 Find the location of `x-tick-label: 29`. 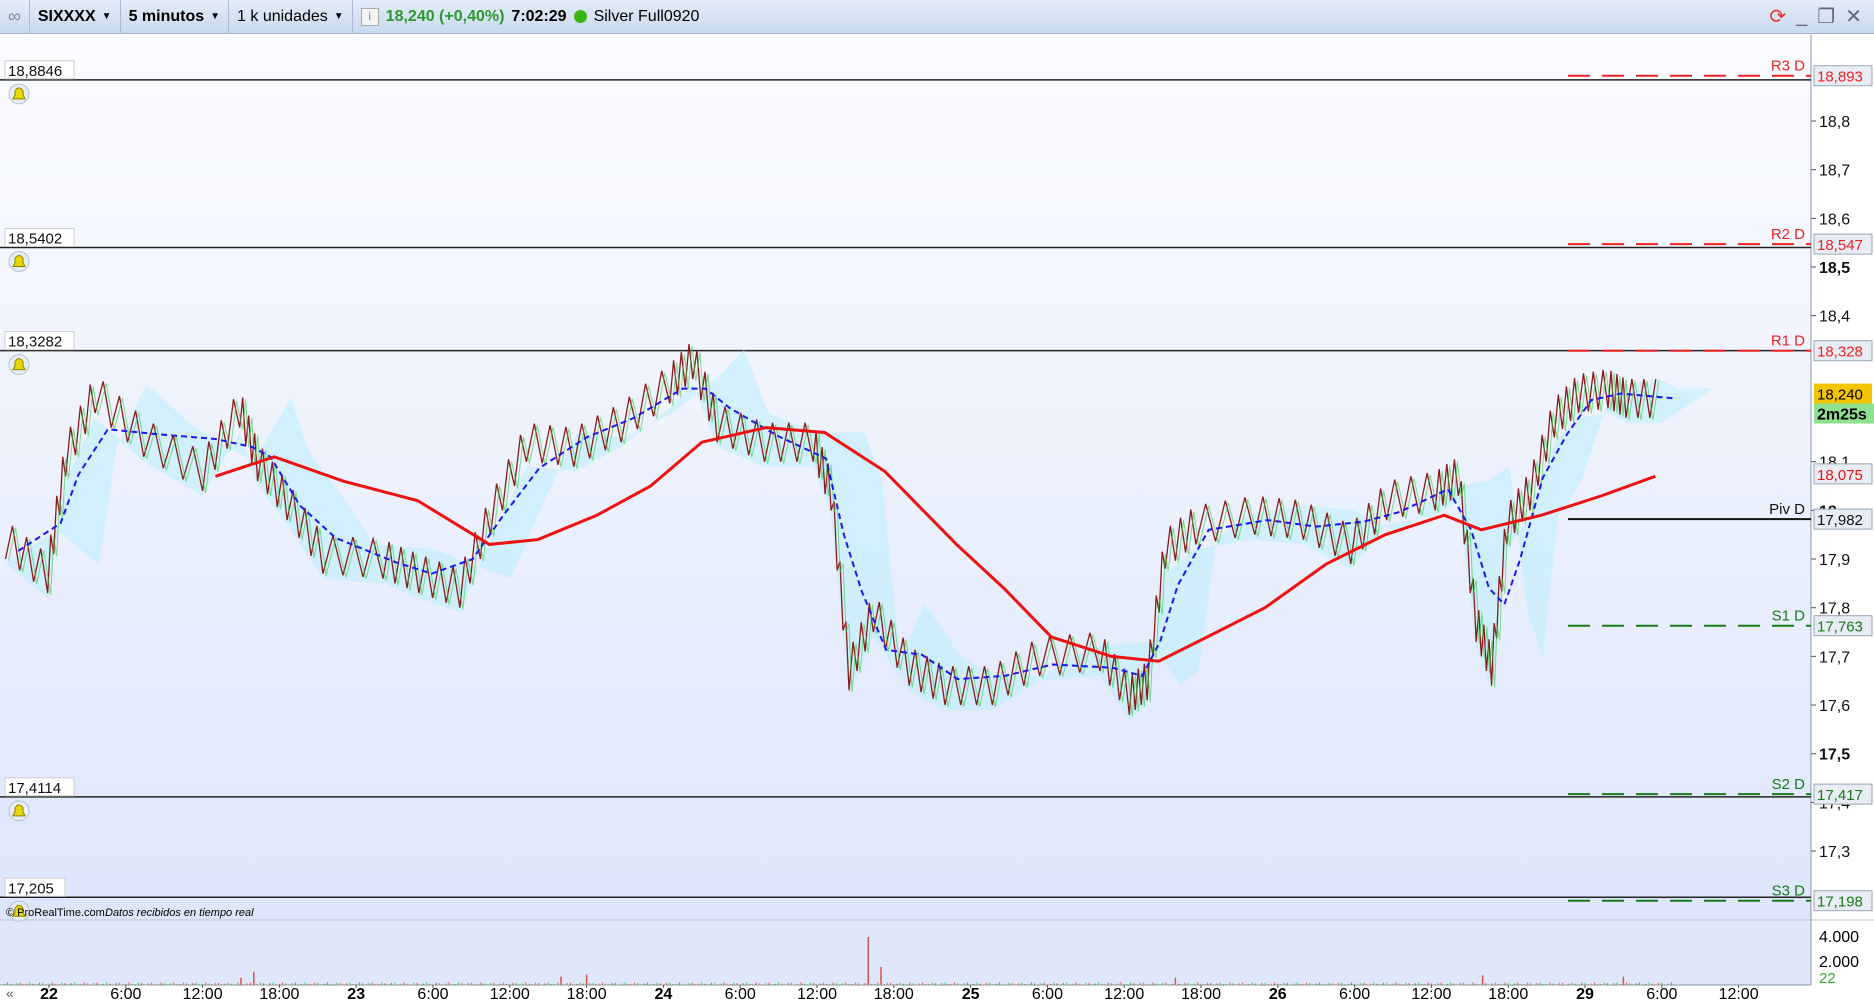

x-tick-label: 29 is located at coordinates (1585, 993).